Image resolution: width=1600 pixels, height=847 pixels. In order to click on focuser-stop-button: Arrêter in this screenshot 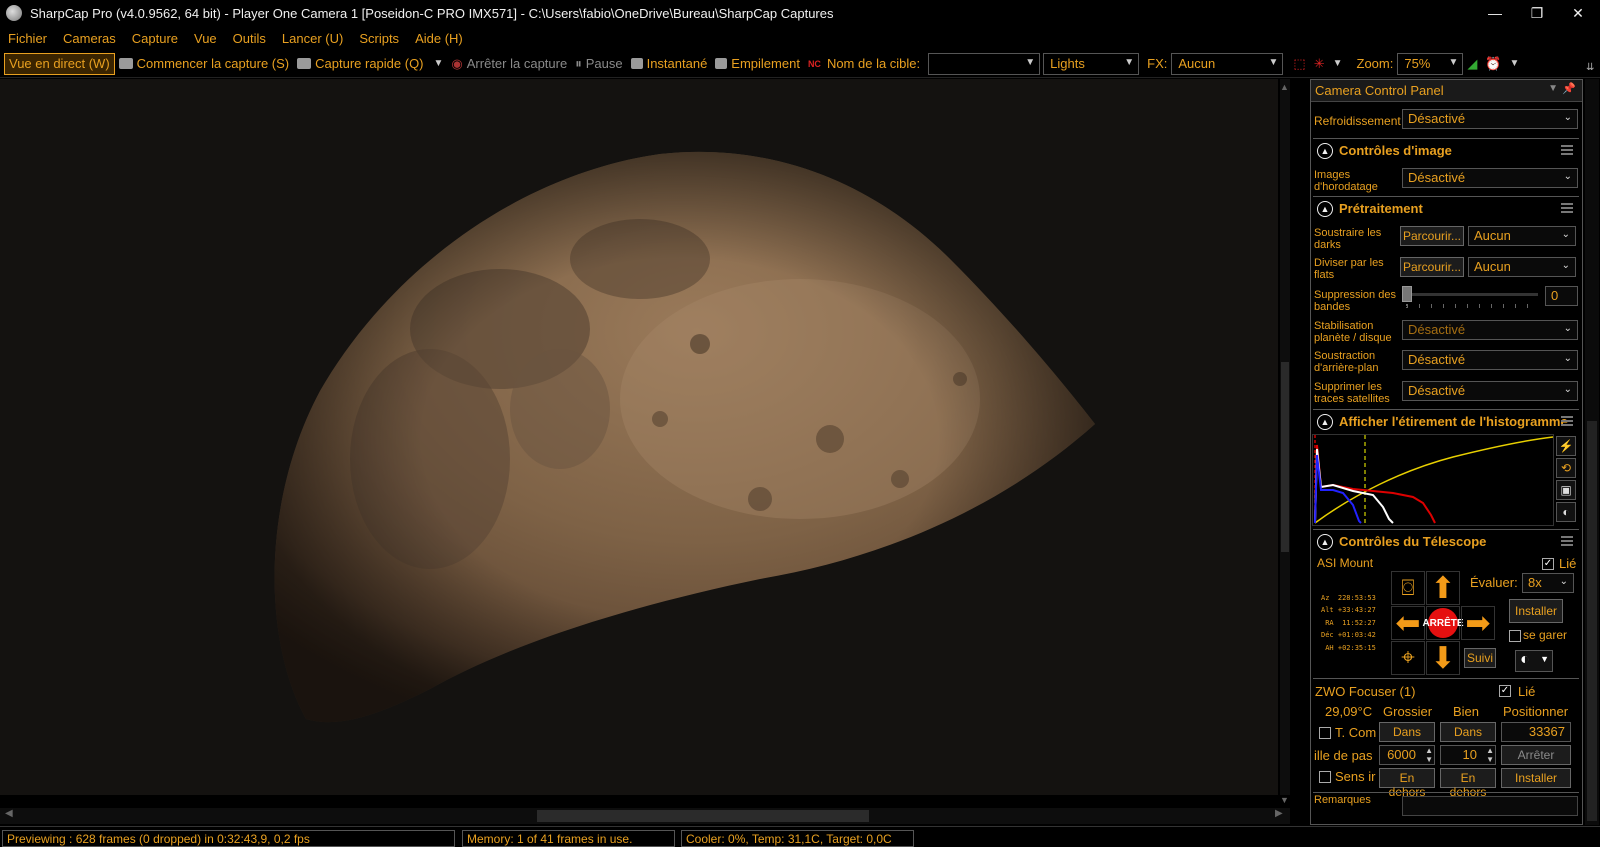, I will do `click(1536, 755)`.